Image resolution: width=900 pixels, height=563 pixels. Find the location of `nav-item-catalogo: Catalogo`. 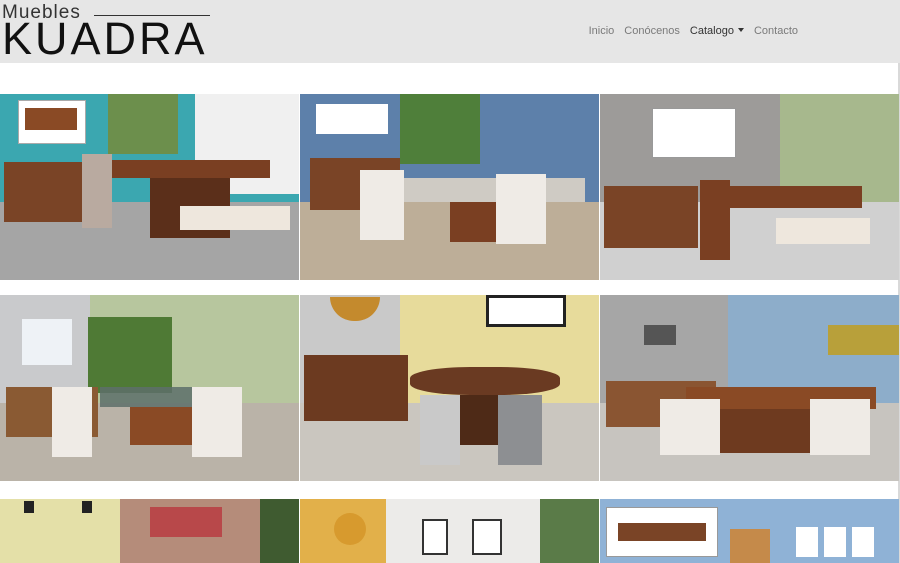

nav-item-catalogo: Catalogo is located at coordinates (717, 33).